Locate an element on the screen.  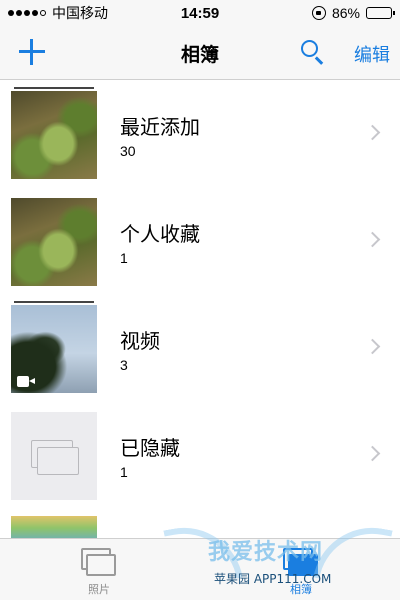
photos-icon is located at coordinates (99, 563).